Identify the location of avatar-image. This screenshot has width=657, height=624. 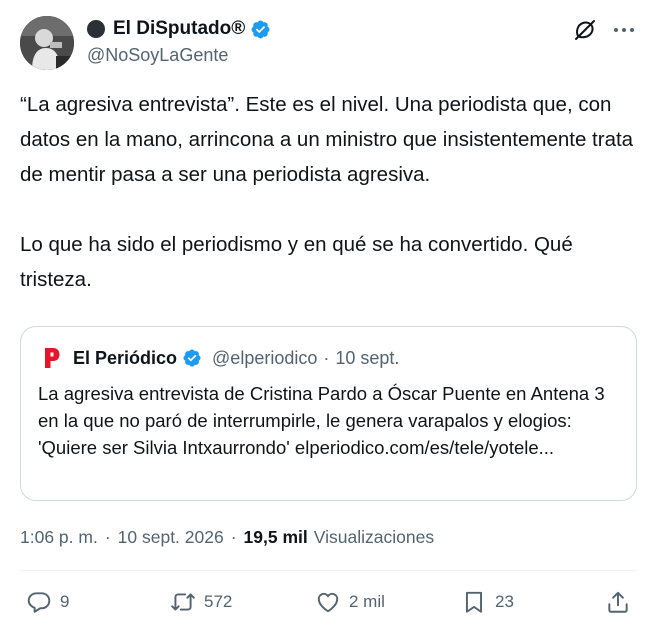
(47, 43).